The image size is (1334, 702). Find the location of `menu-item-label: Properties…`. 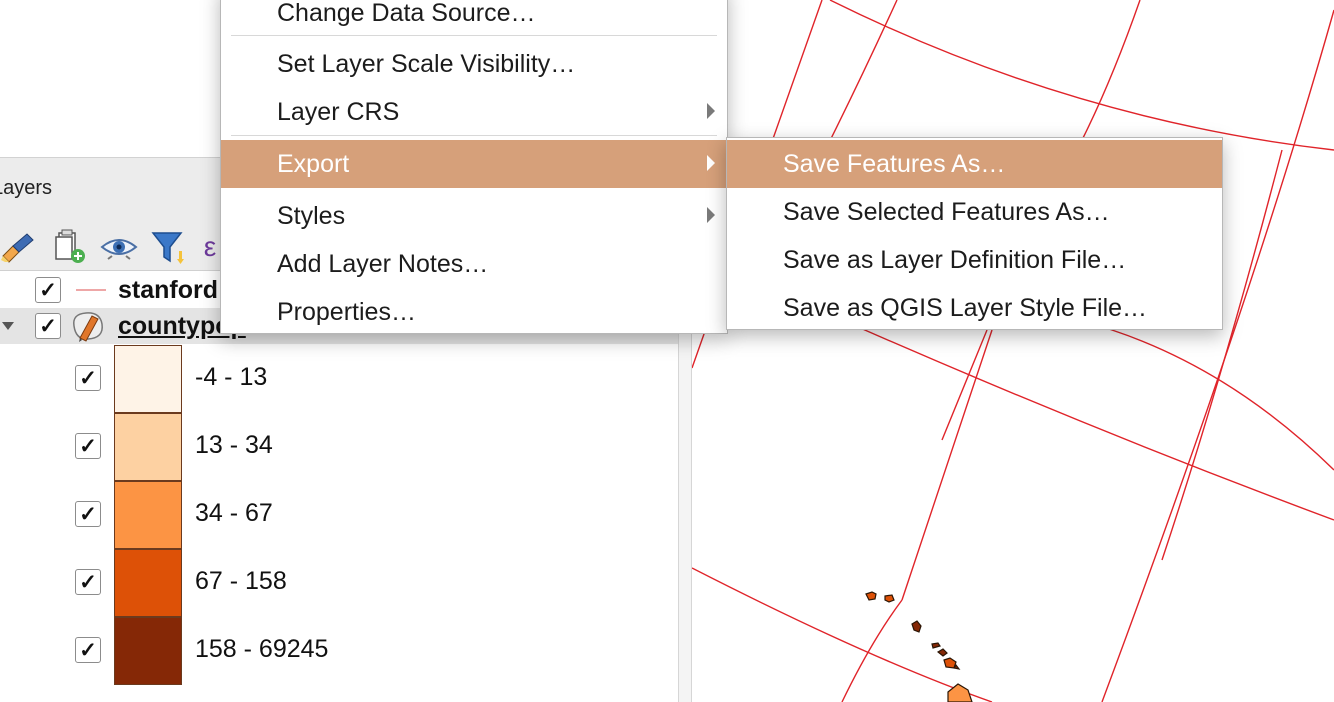

menu-item-label: Properties… is located at coordinates (346, 311).